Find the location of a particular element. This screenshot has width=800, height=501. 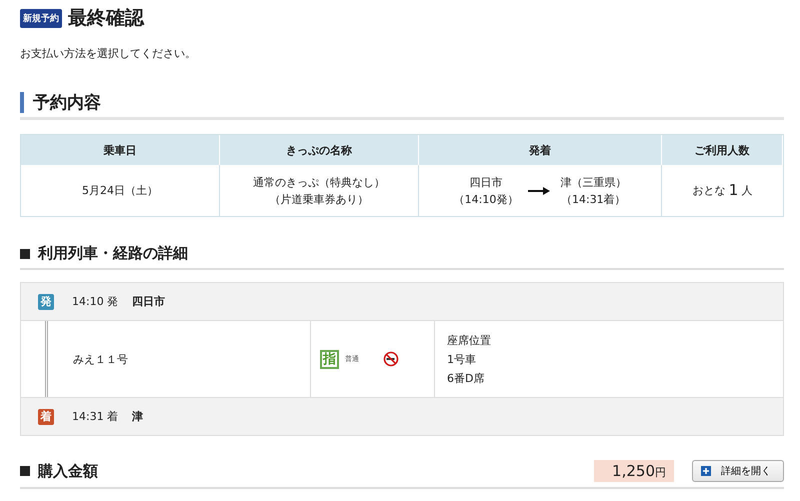

unit-text: 人 is located at coordinates (746, 191).